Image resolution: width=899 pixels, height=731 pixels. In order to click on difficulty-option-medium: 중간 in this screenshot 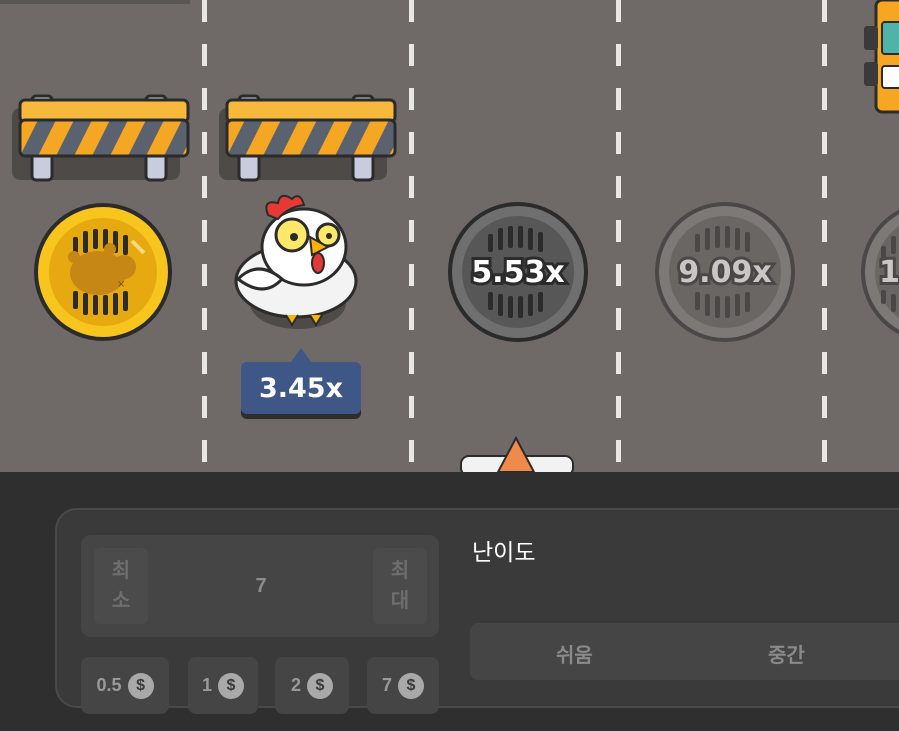, I will do `click(786, 653)`.